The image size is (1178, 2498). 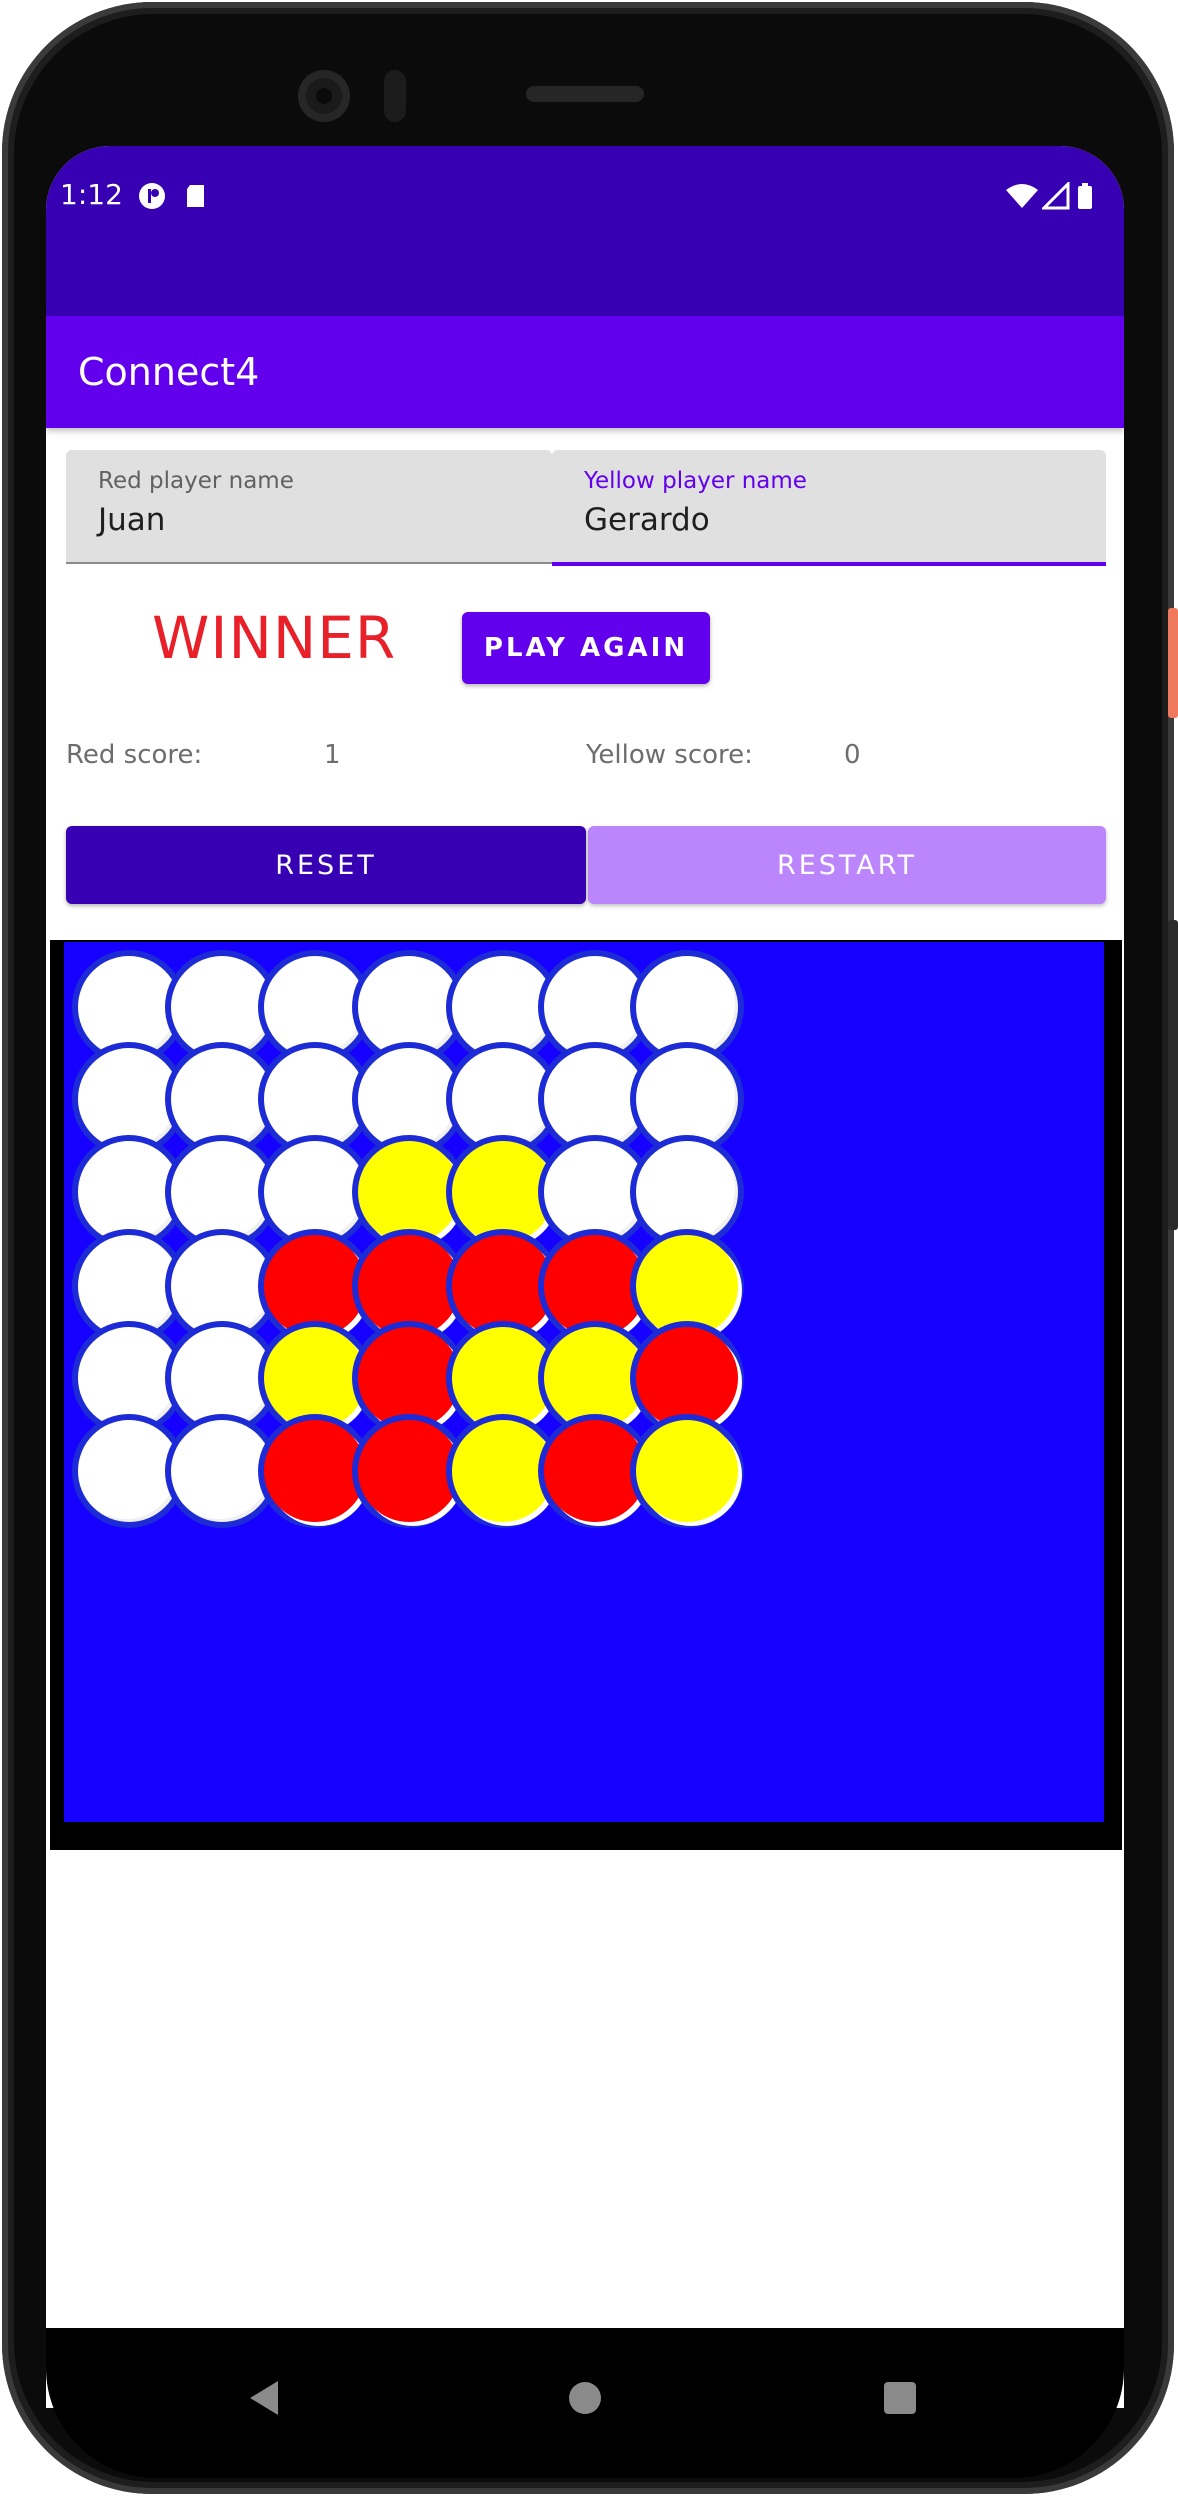 I want to click on play-again-button: PLAY AGAIN, so click(x=586, y=648).